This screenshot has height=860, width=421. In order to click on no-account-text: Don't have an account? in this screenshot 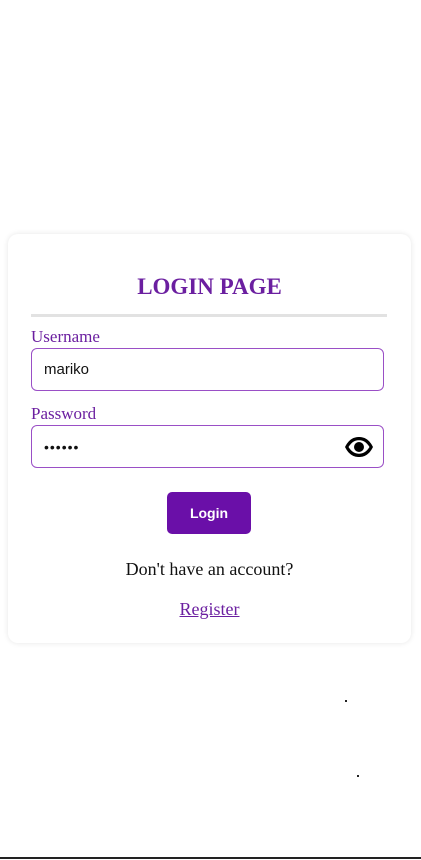, I will do `click(209, 569)`.